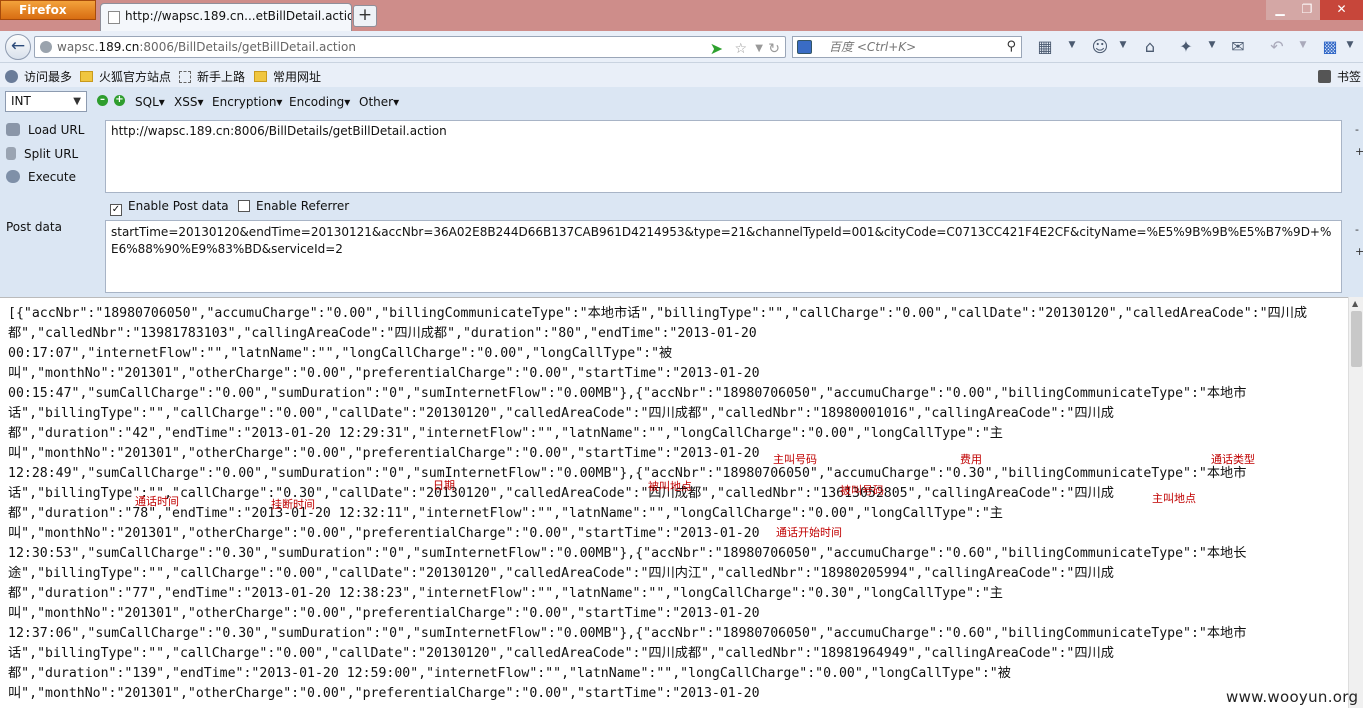 This screenshot has height=708, width=1363. Describe the element at coordinates (1100, 46) in the screenshot. I see `addon-icon: ☺` at that location.